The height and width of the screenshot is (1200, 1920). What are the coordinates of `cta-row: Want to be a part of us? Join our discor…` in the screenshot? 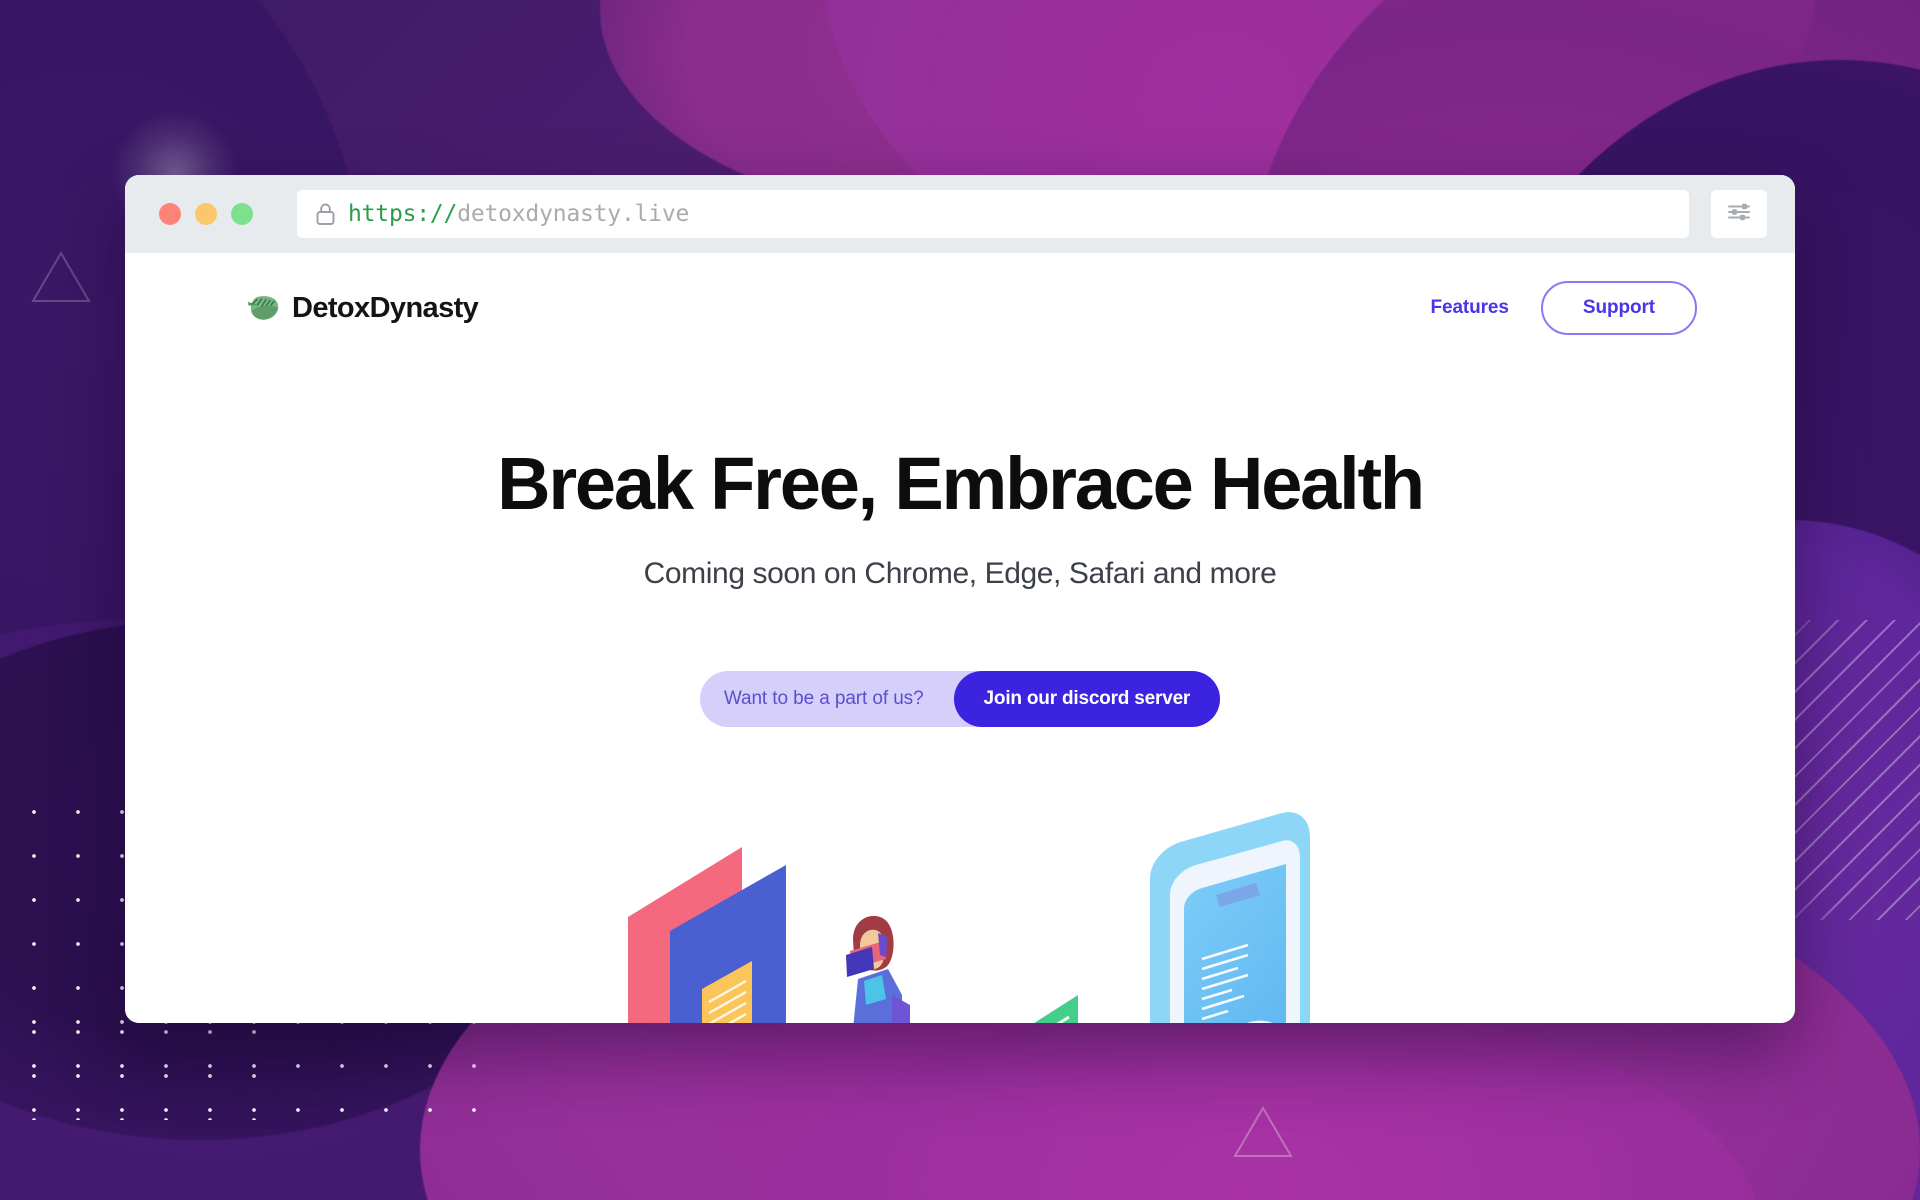 It's located at (960, 699).